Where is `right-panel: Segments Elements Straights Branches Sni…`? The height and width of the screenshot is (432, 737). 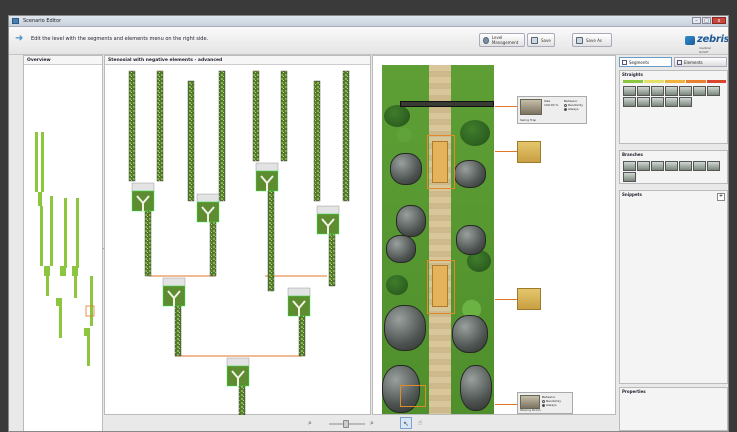
right-panel: Segments Elements Straights Branches Sni… is located at coordinates (672, 243).